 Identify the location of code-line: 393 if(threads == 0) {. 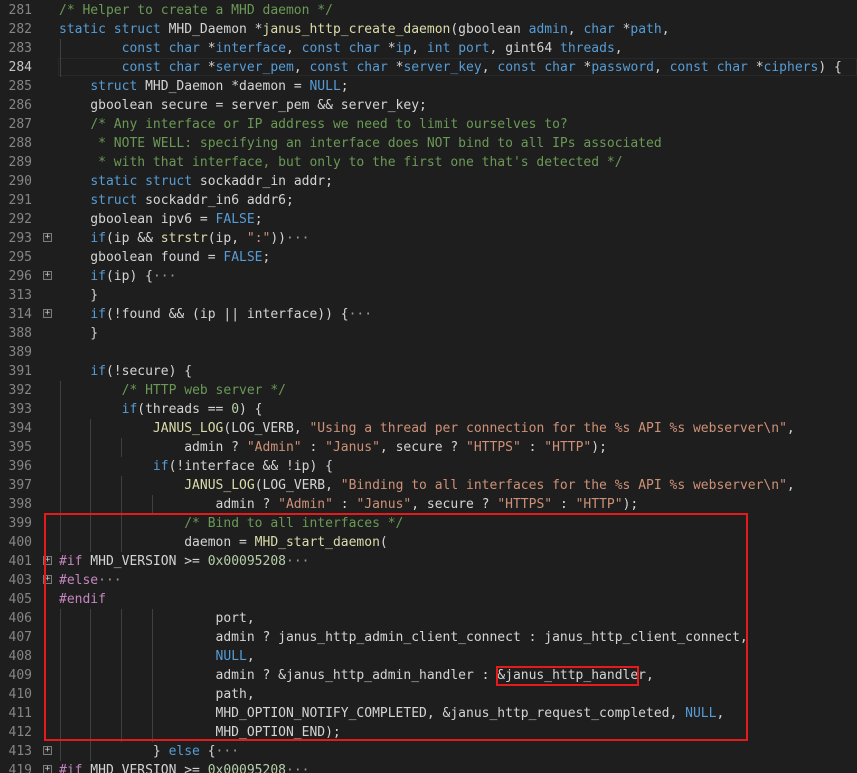
(428, 409).